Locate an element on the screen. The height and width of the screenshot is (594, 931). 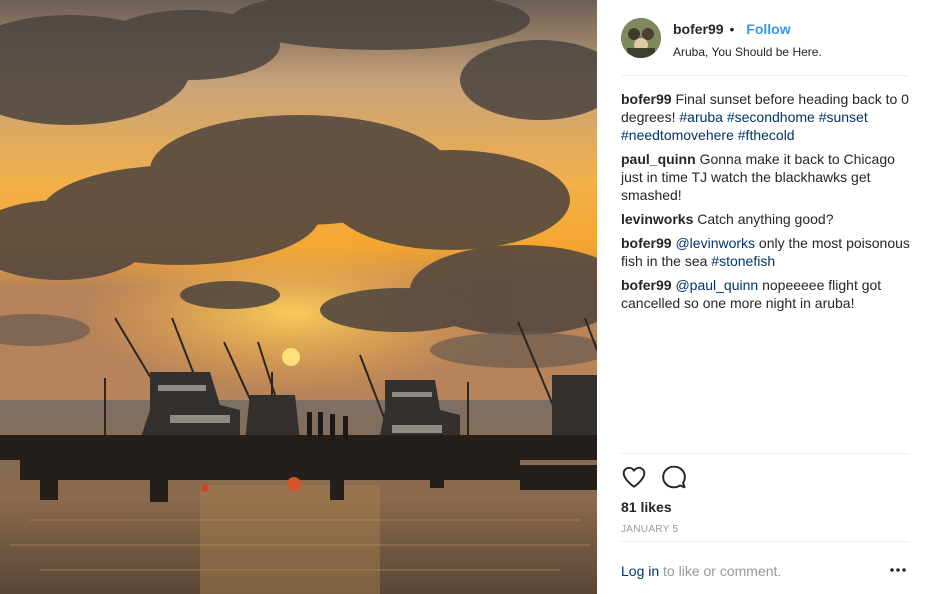
post-footer: Log in to like or comment. is located at coordinates (765, 567).